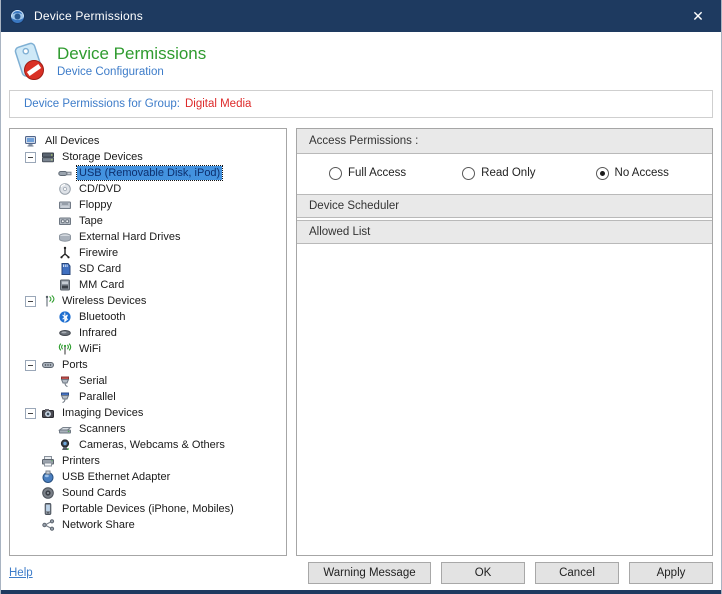 The image size is (722, 594). Describe the element at coordinates (102, 413) in the screenshot. I see `tree-item-label: Imaging Devices` at that location.